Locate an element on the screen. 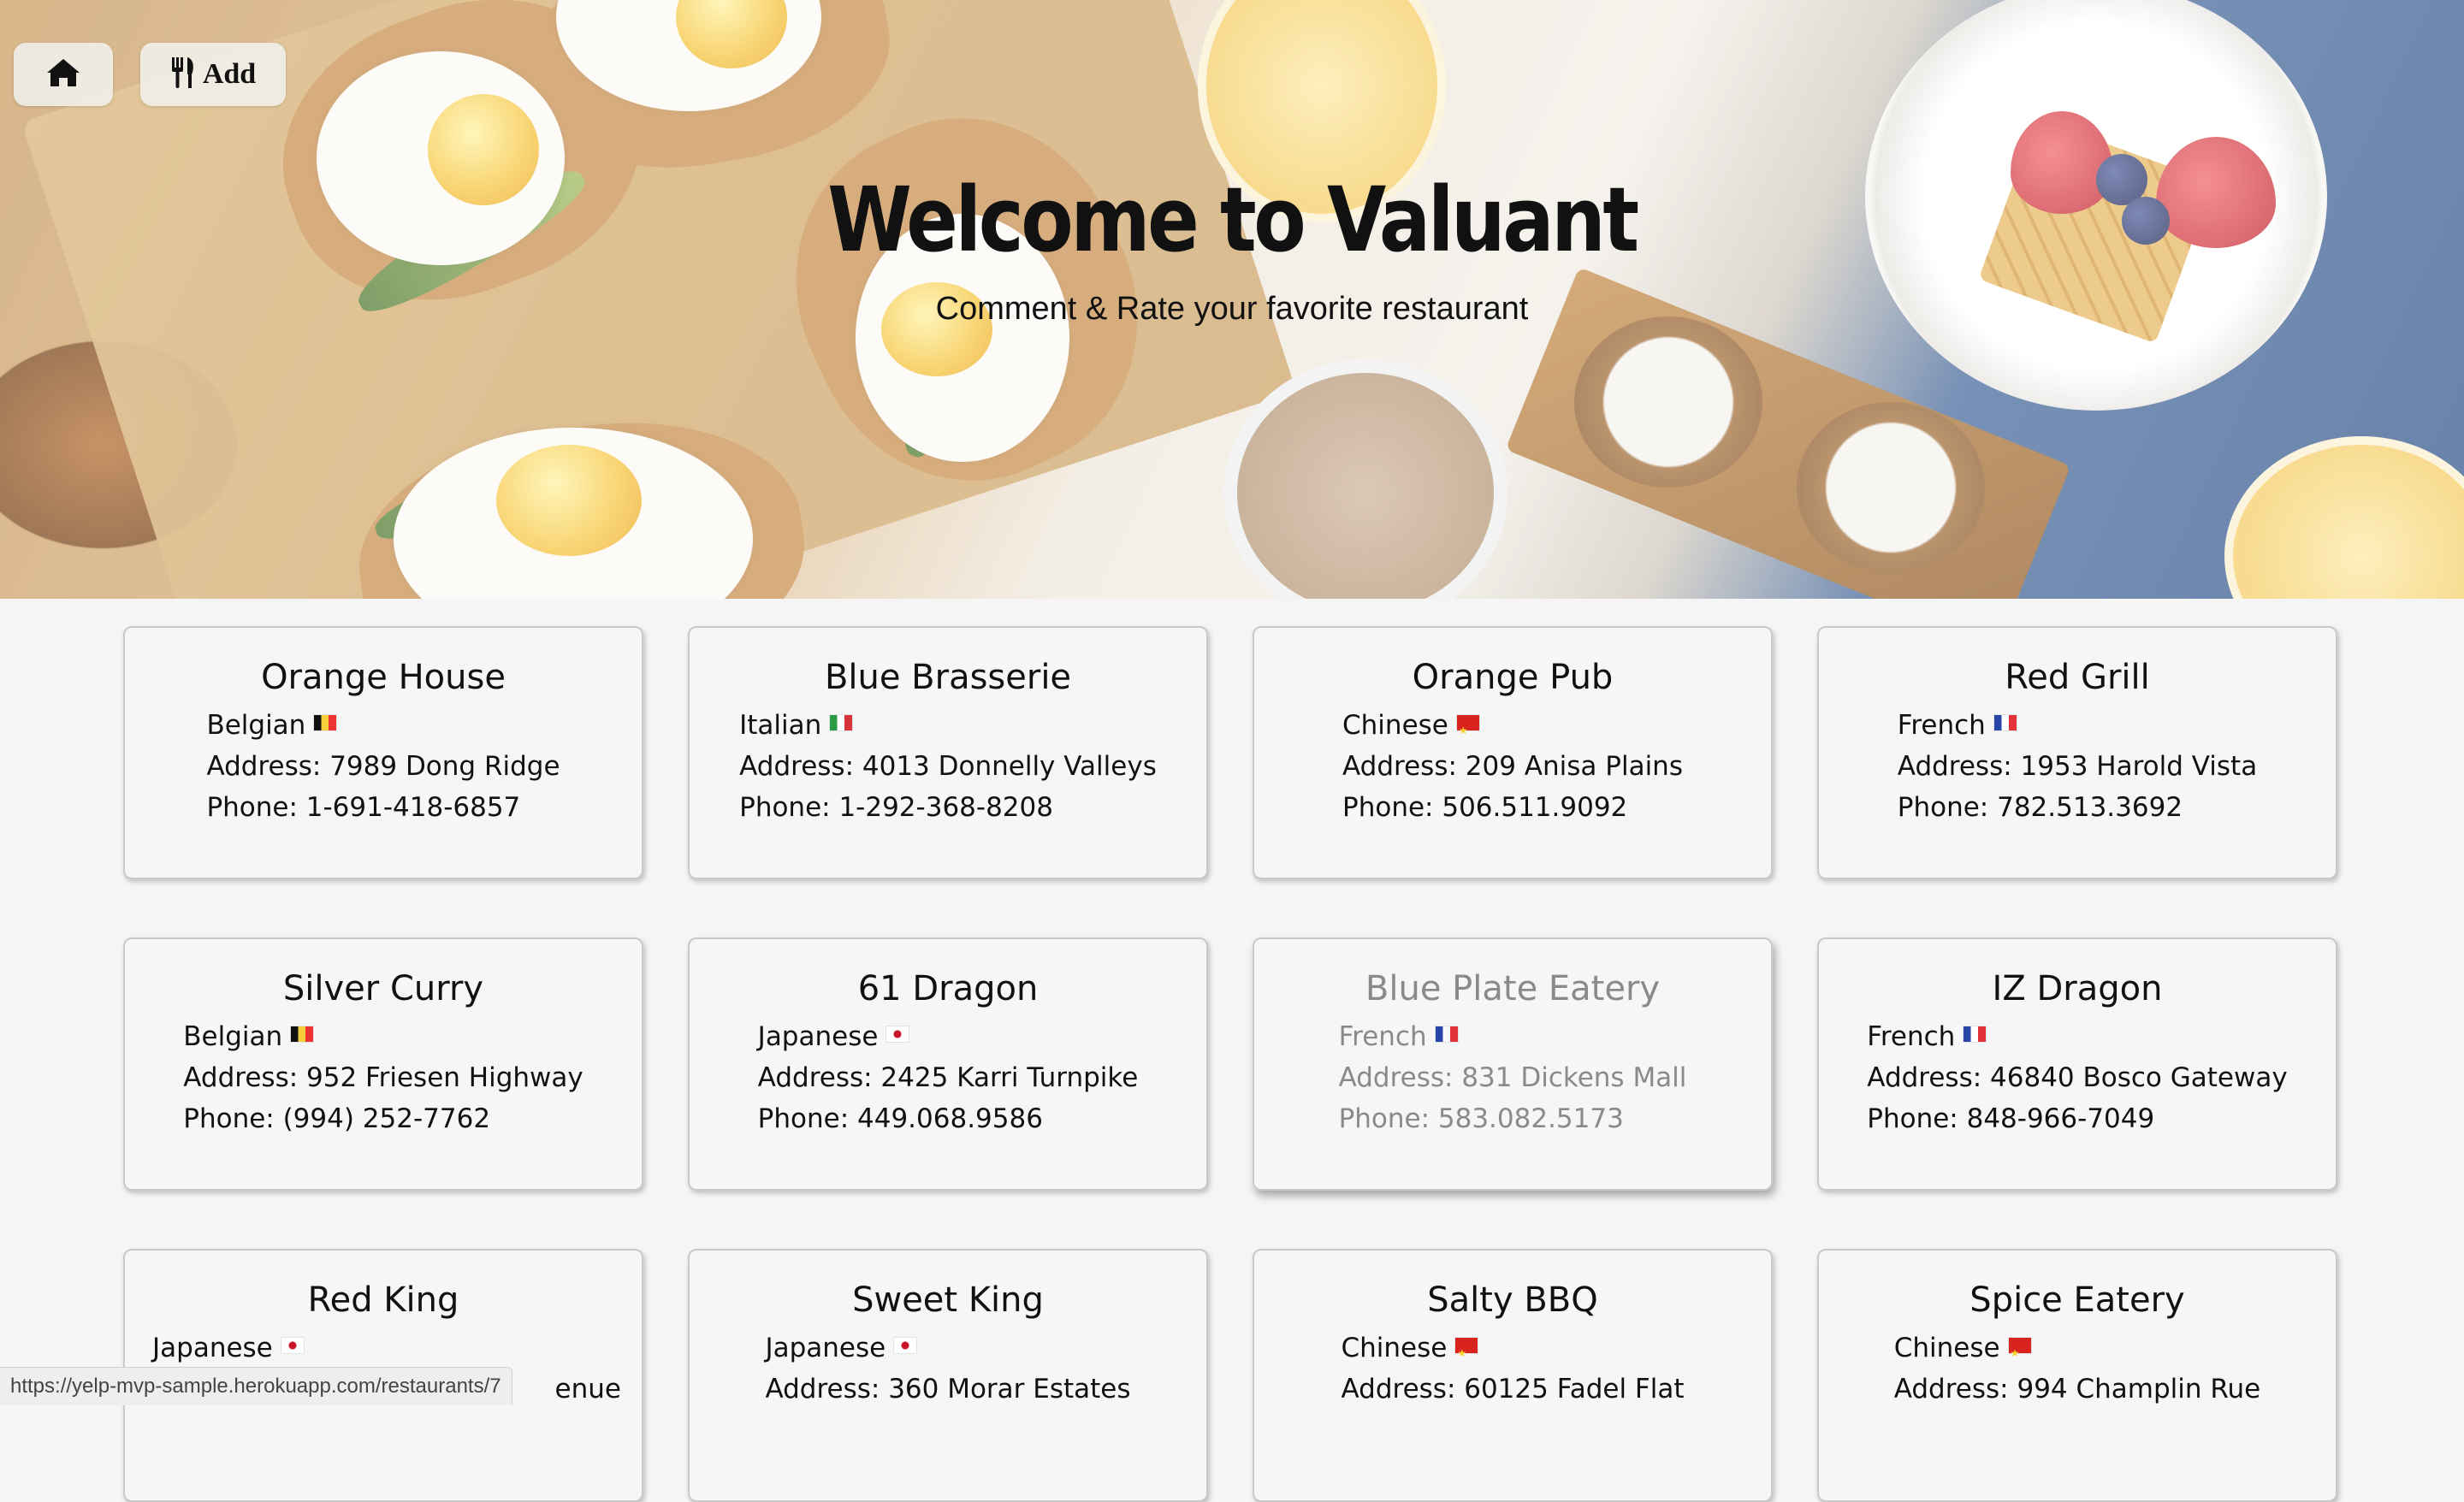 This screenshot has width=2464, height=1502. restaurant-phone: Phone: 1-292-368-8208 is located at coordinates (896, 807).